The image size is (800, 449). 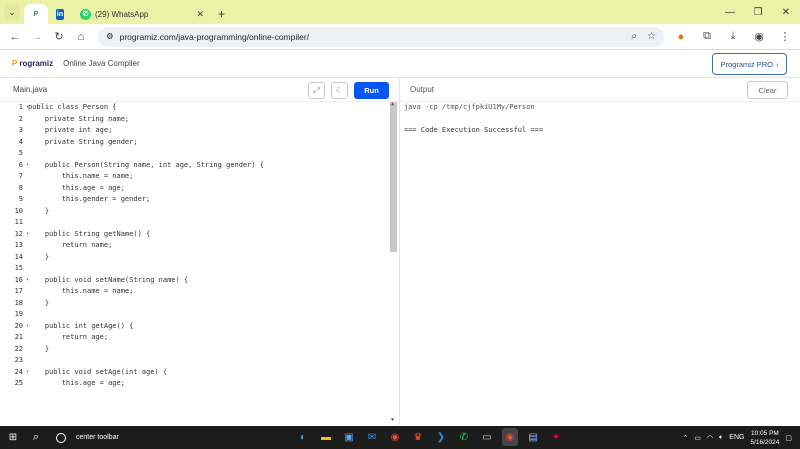 I want to click on language-indicator: ENG, so click(x=736, y=437).